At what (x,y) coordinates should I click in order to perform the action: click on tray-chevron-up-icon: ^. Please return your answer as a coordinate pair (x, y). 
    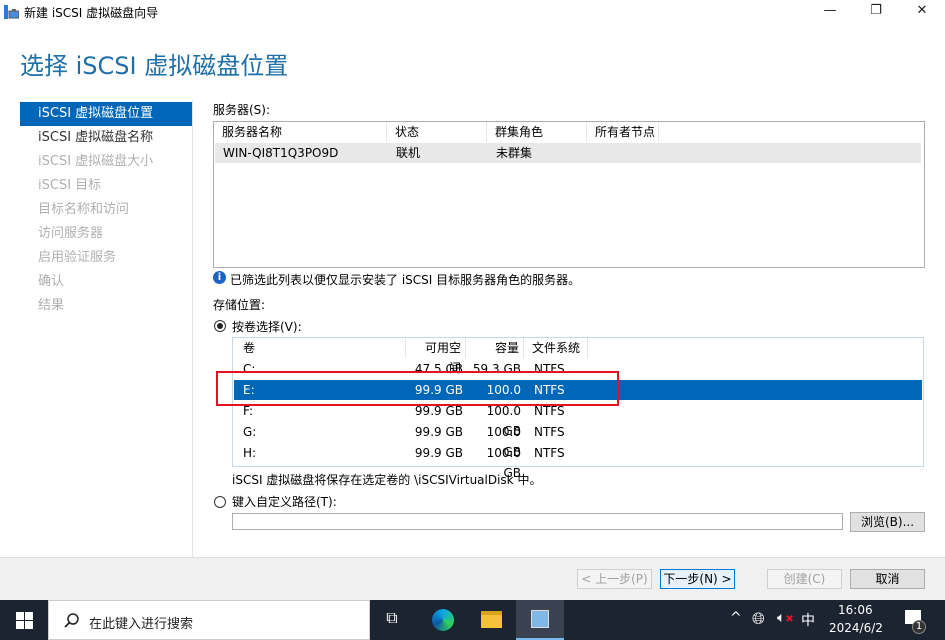
    Looking at the image, I should click on (736, 618).